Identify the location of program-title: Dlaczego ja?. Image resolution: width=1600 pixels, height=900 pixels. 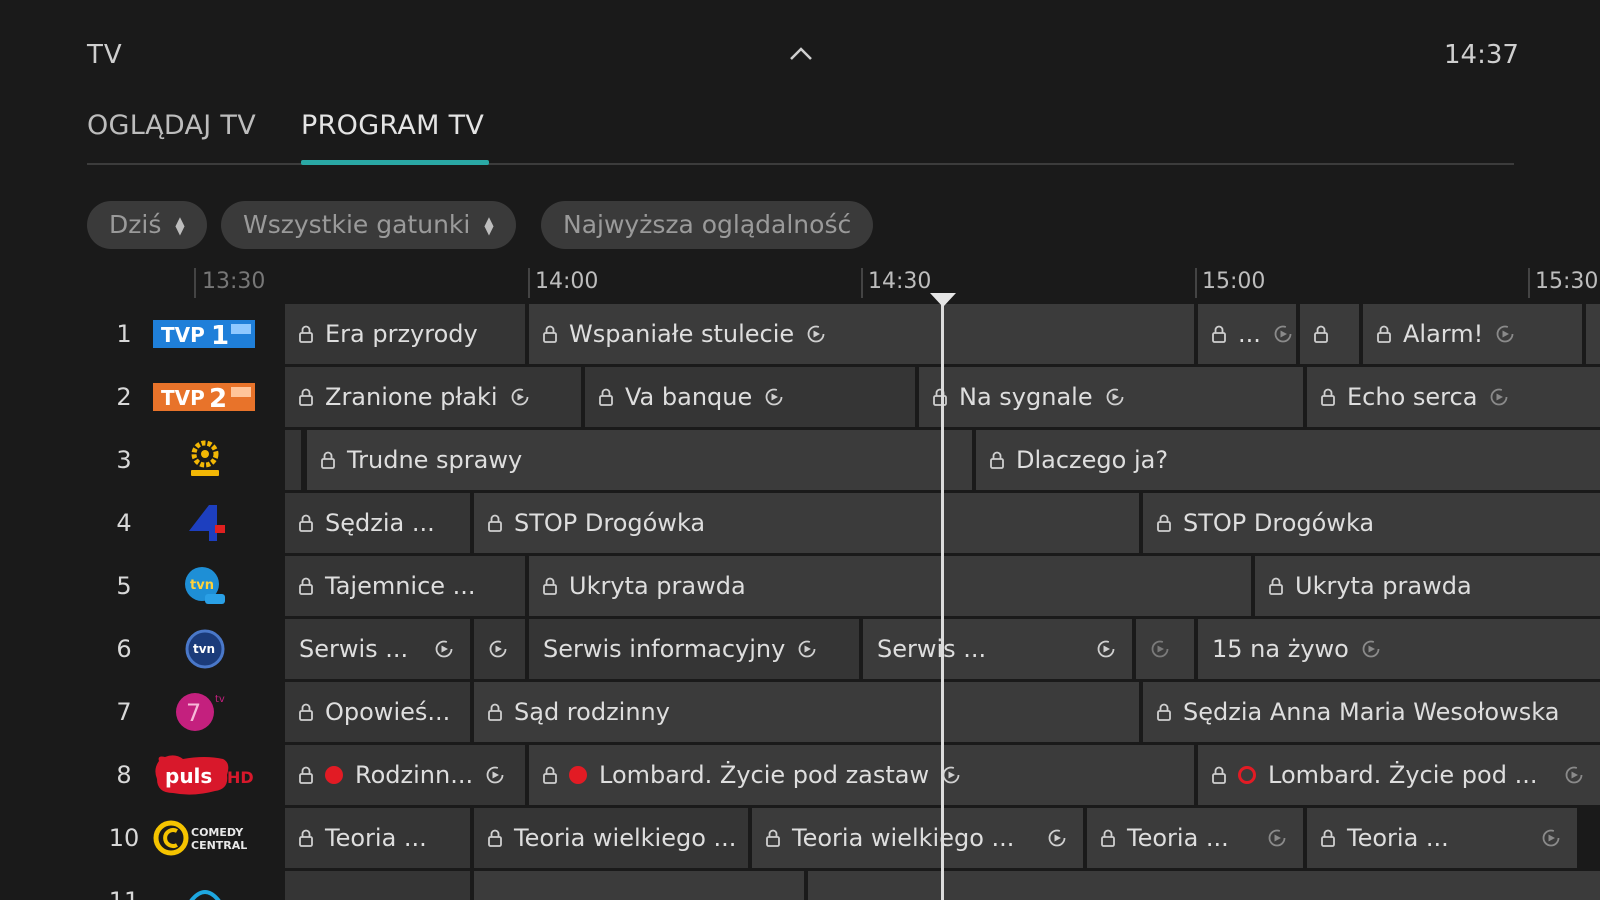
(1092, 460).